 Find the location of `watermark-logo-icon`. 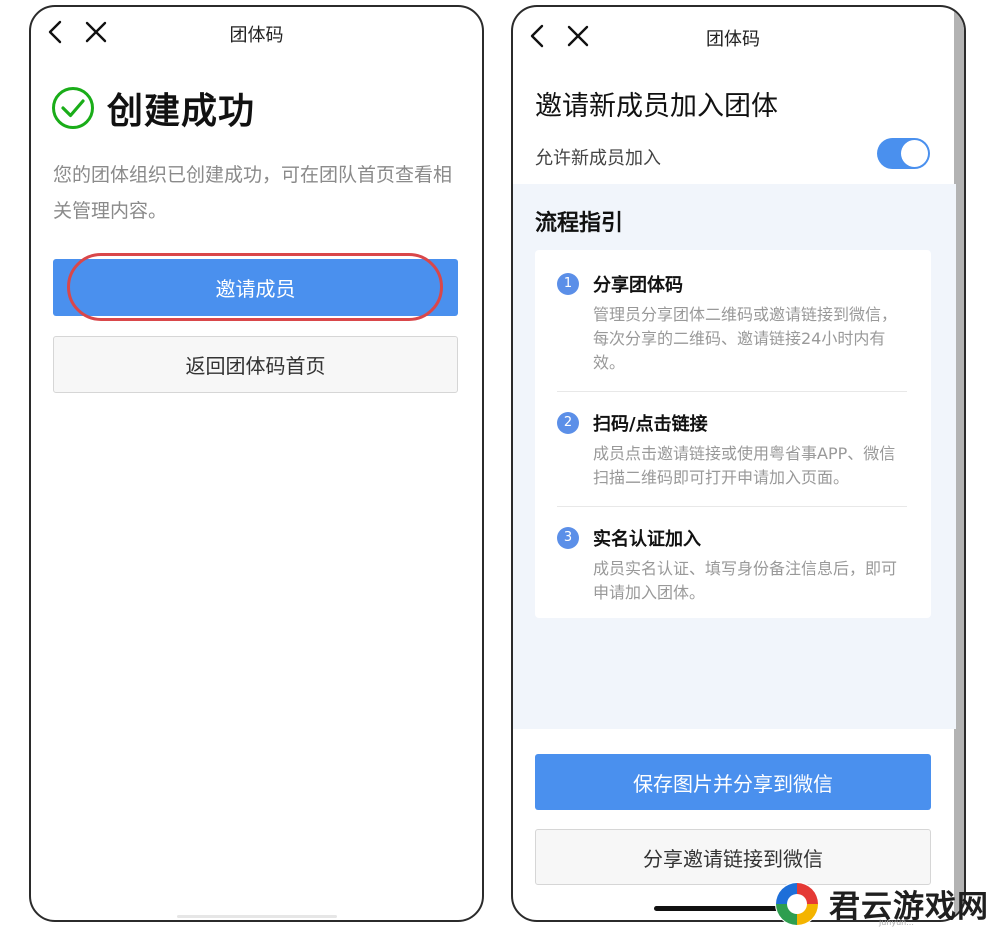

watermark-logo-icon is located at coordinates (797, 904).